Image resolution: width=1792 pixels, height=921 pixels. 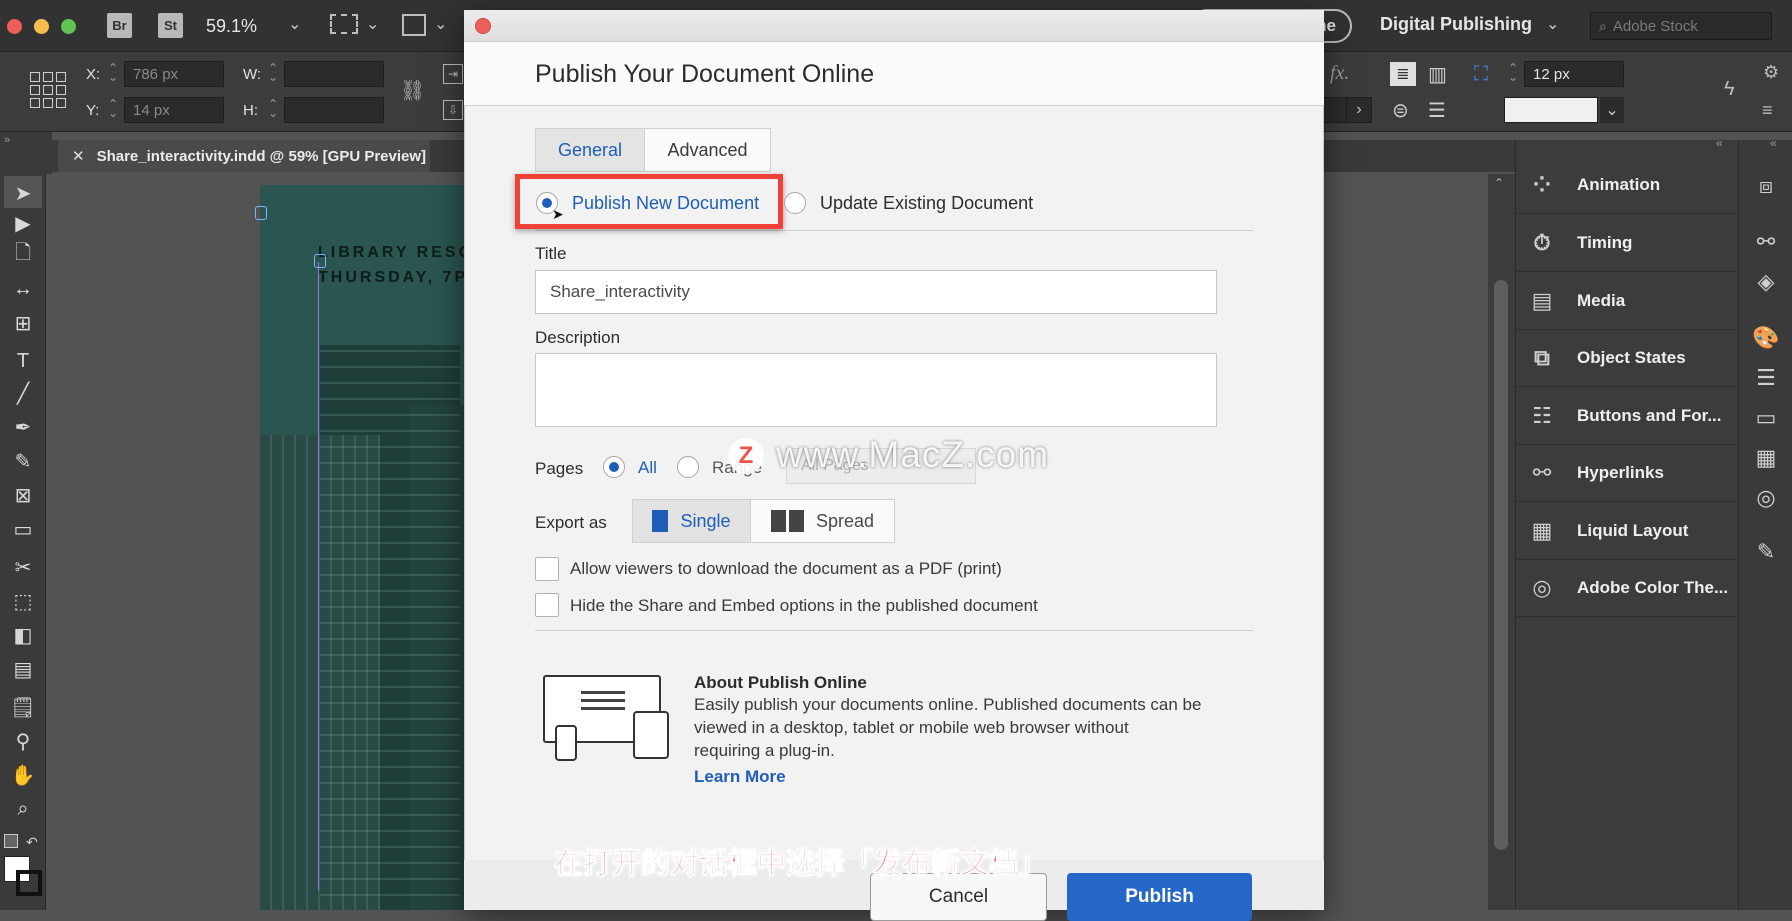 I want to click on x-spinner-icon: ⌃ ⌄, so click(x=113, y=72).